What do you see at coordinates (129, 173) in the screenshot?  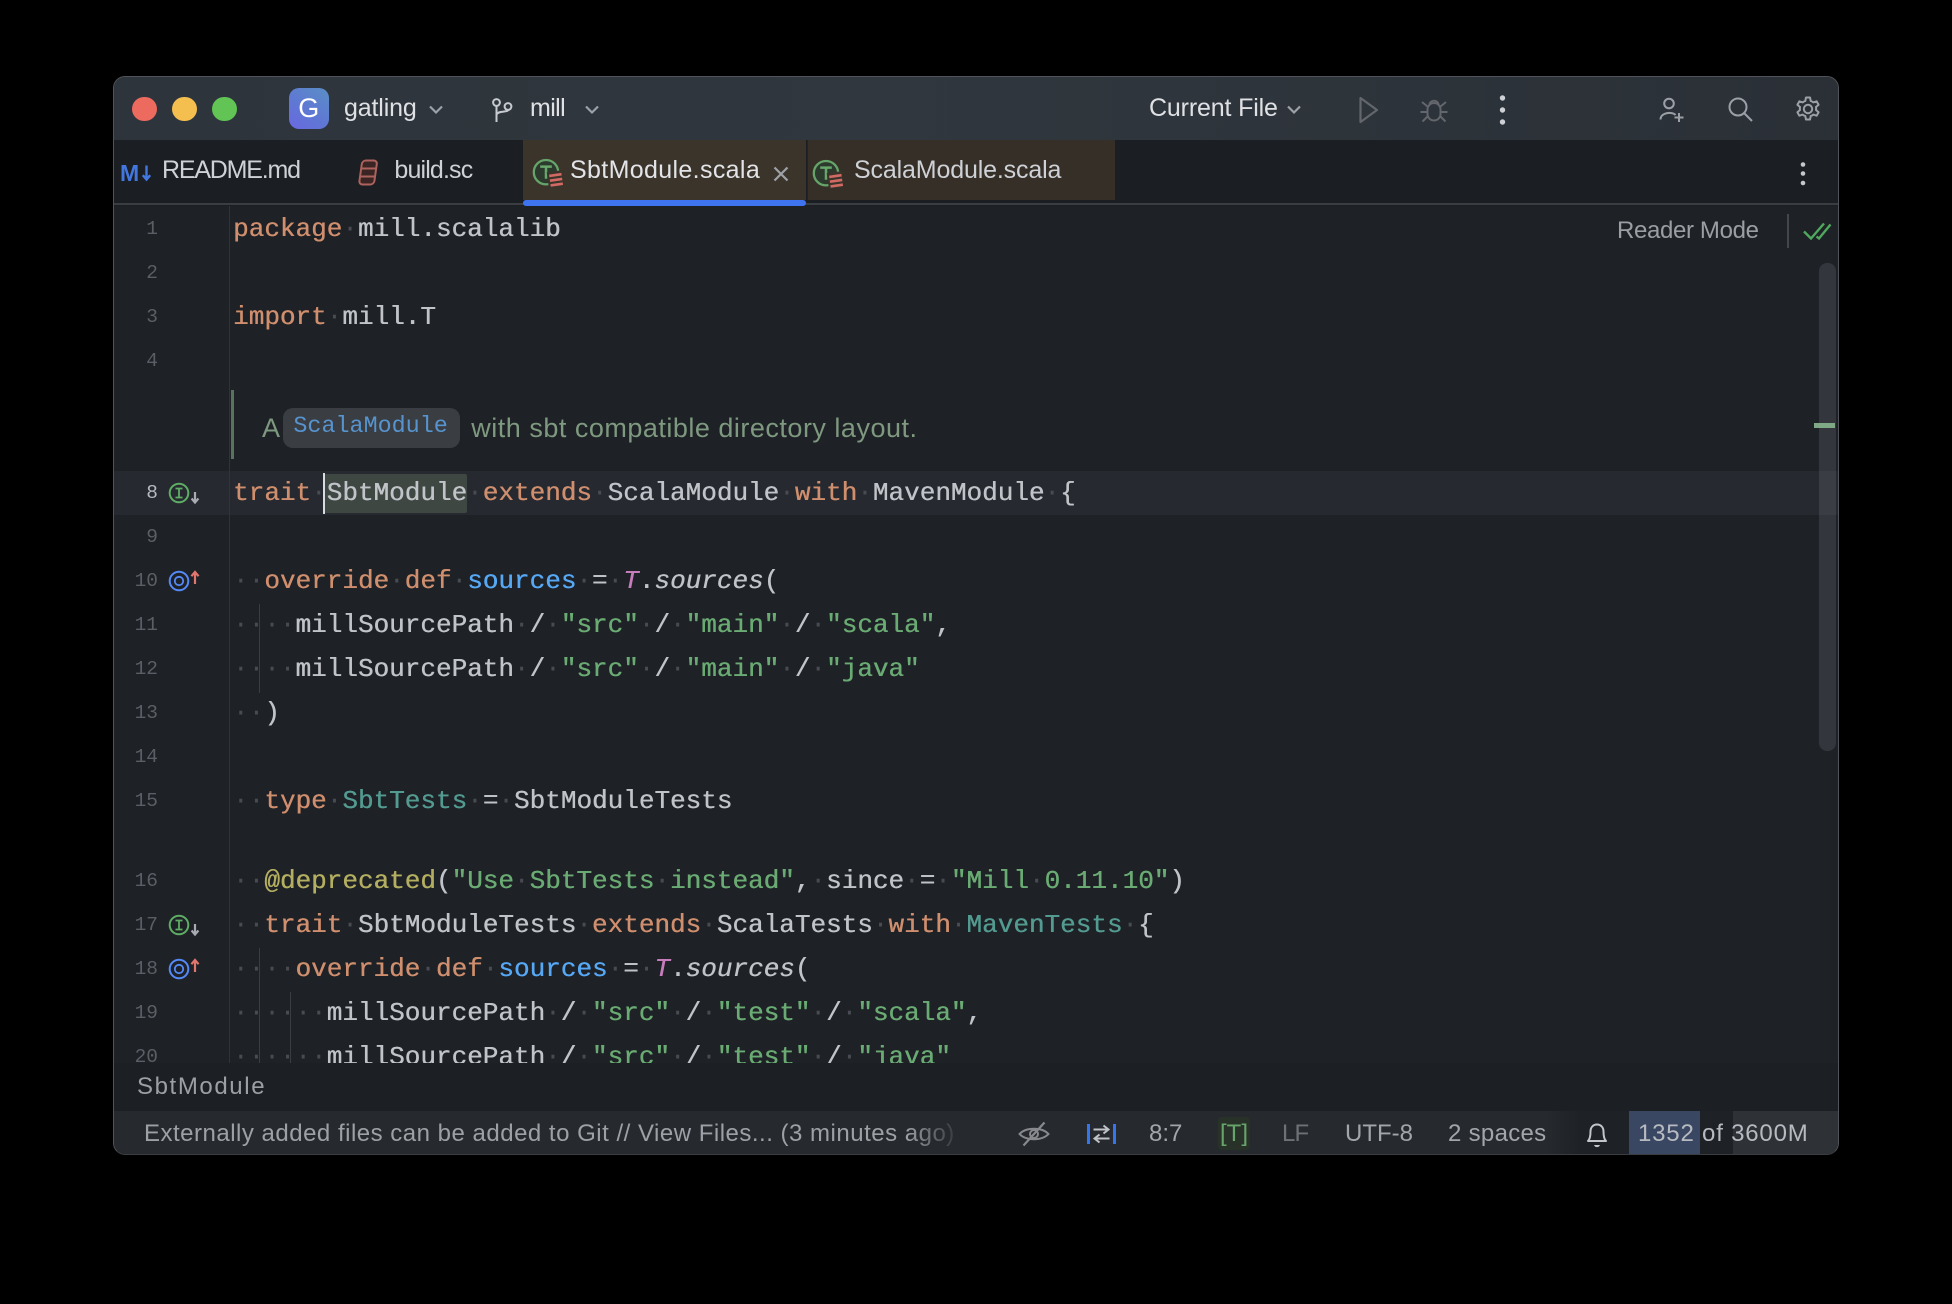 I see `svg-text: M` at bounding box center [129, 173].